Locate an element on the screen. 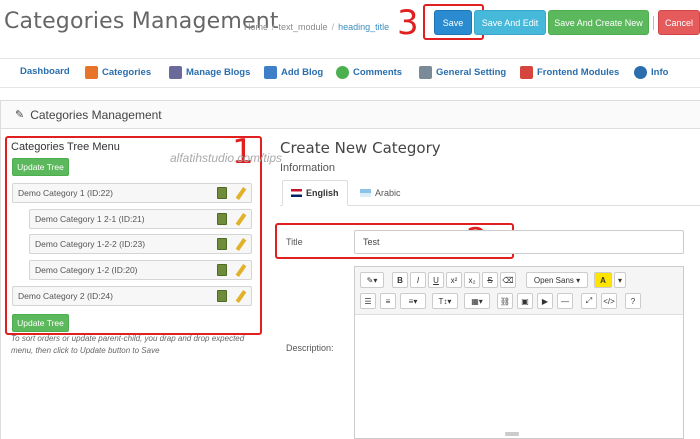 The width and height of the screenshot is (700, 439). information-label: Information is located at coordinates (308, 168).